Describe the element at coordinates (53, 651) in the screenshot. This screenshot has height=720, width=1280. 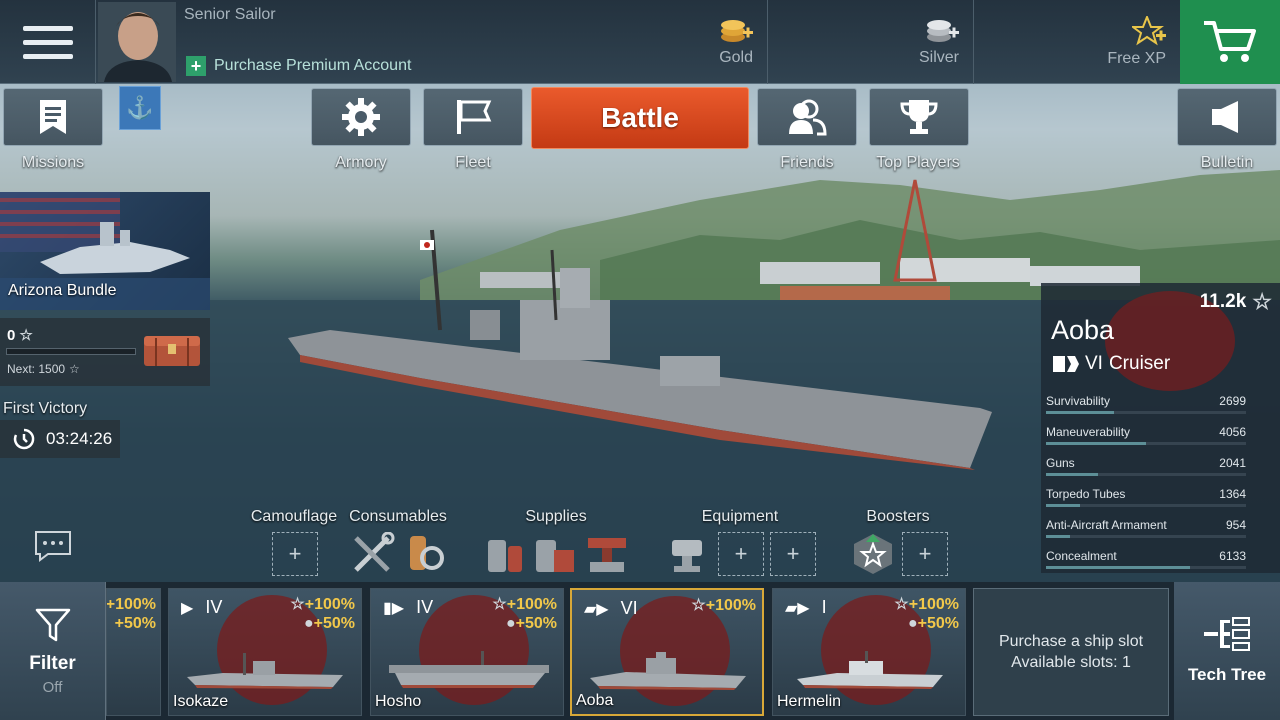
I see `filter-button: Filter Off` at that location.